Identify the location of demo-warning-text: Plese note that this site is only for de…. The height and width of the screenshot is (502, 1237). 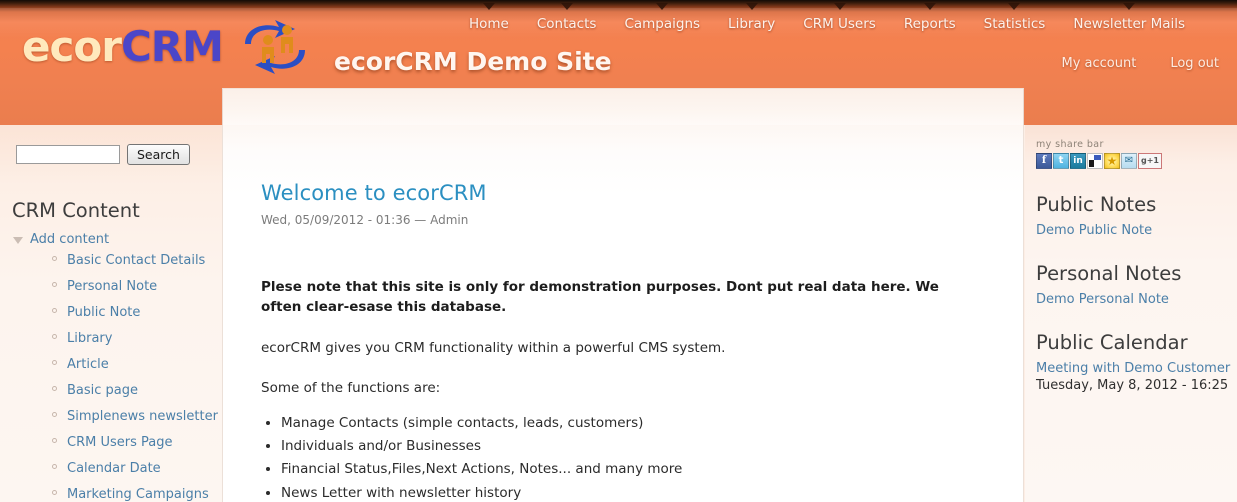
(600, 297).